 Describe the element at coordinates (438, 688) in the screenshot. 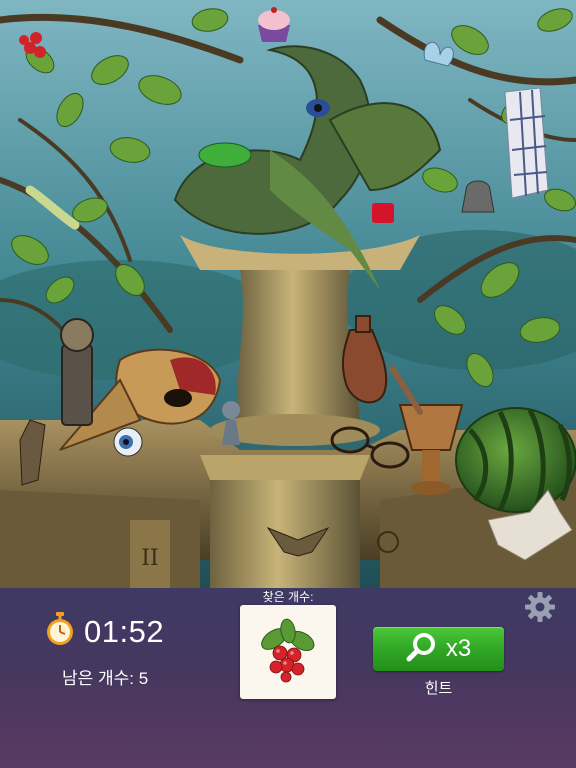

I see `hint-label: 힌트` at that location.